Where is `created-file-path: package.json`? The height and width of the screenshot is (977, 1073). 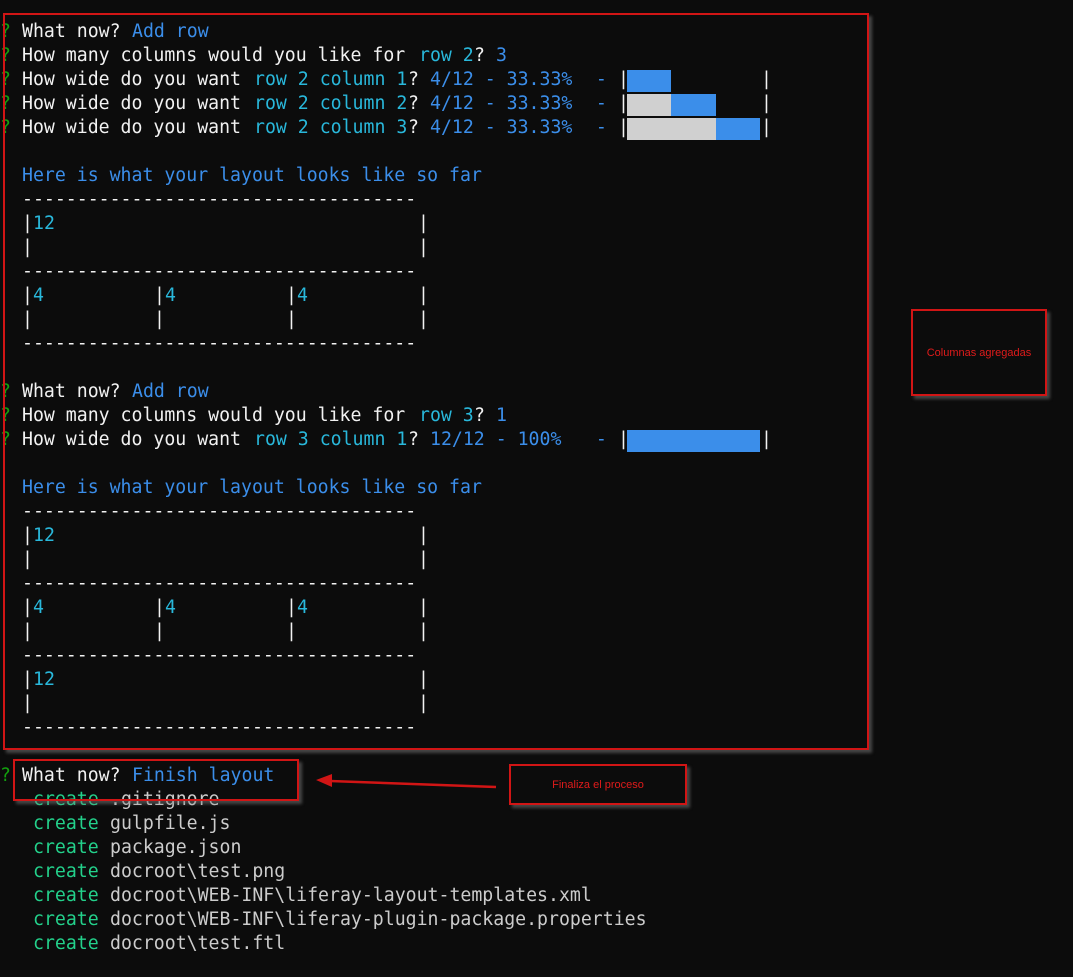 created-file-path: package.json is located at coordinates (176, 847).